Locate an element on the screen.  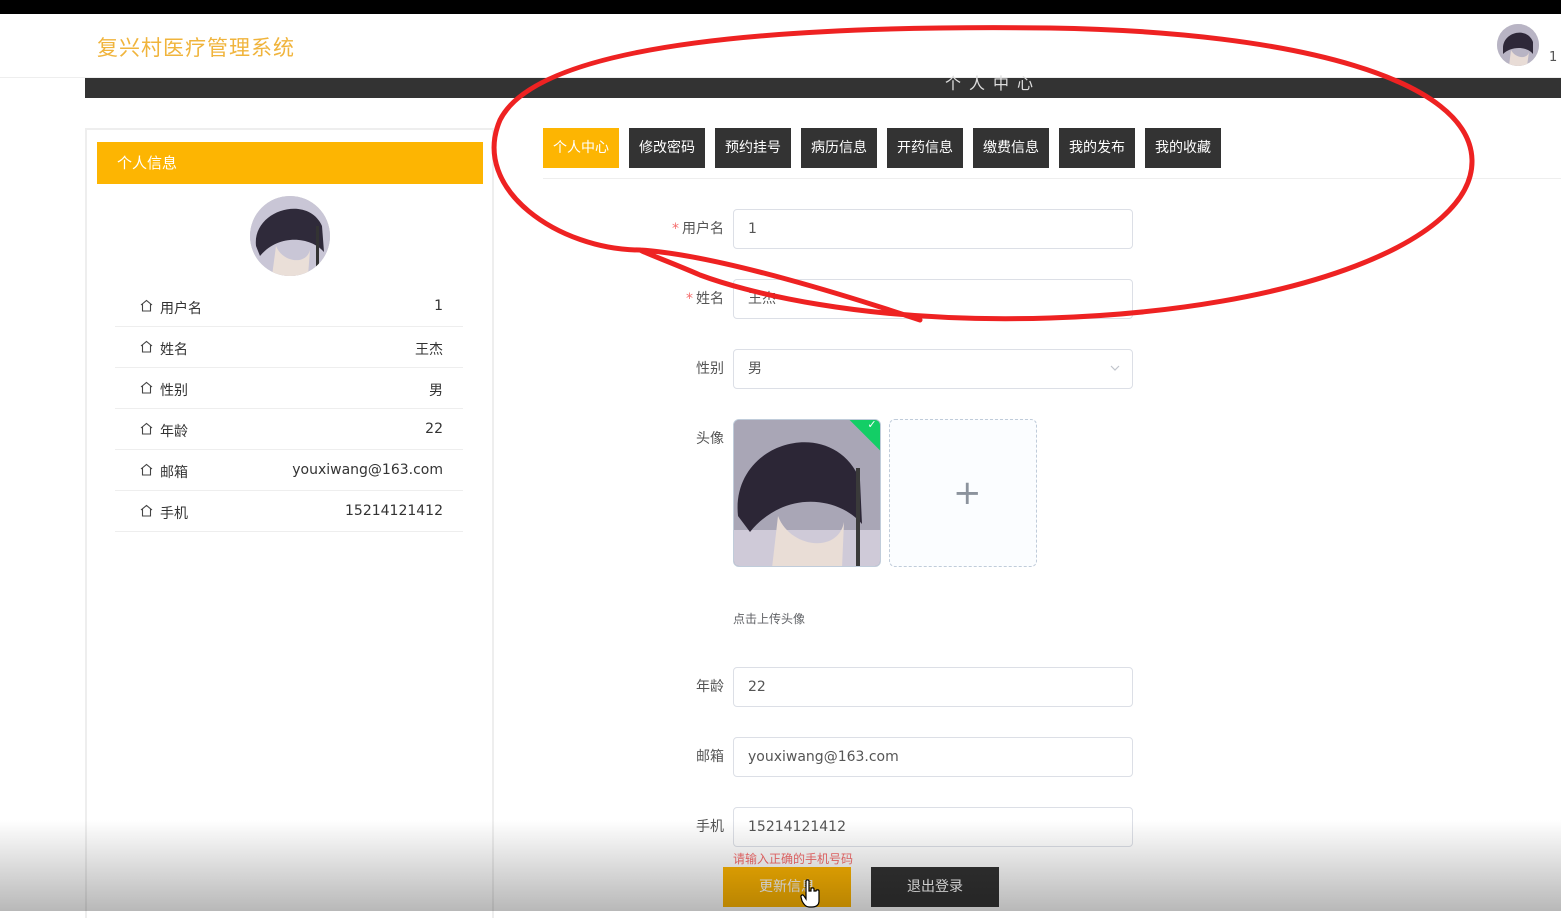
username-label: * 用户名 is located at coordinates (677, 229).